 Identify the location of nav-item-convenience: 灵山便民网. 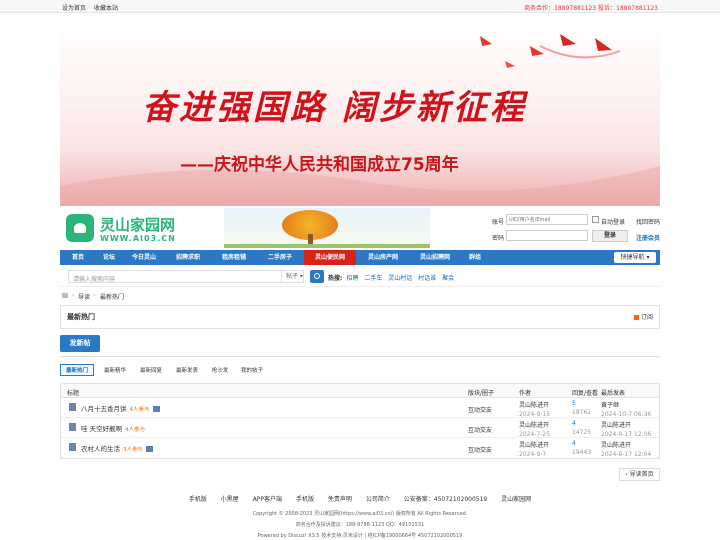
(330, 257).